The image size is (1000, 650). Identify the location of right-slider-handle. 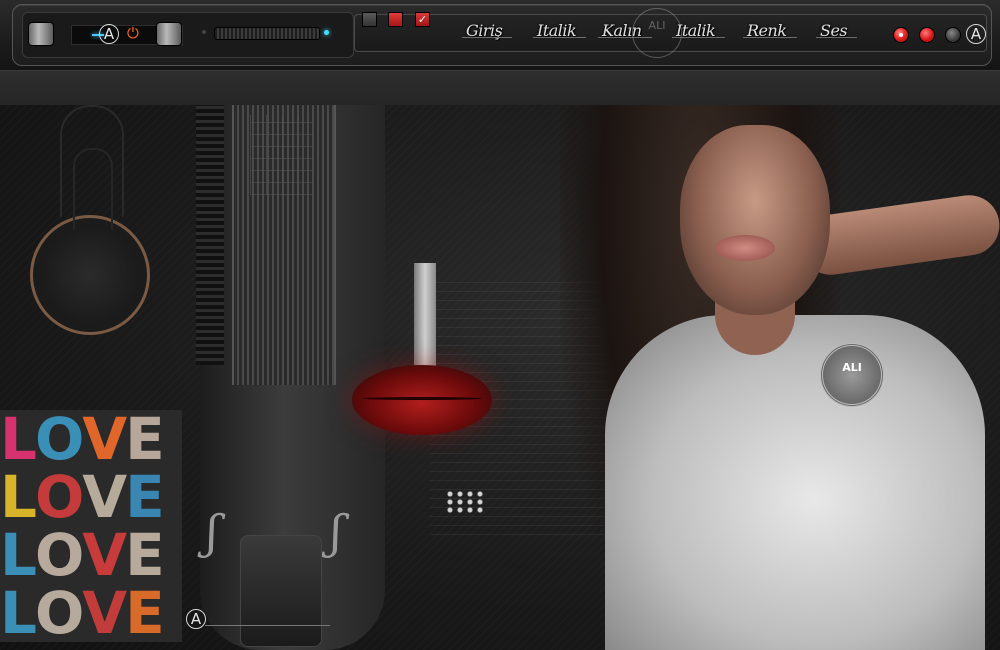
(169, 34).